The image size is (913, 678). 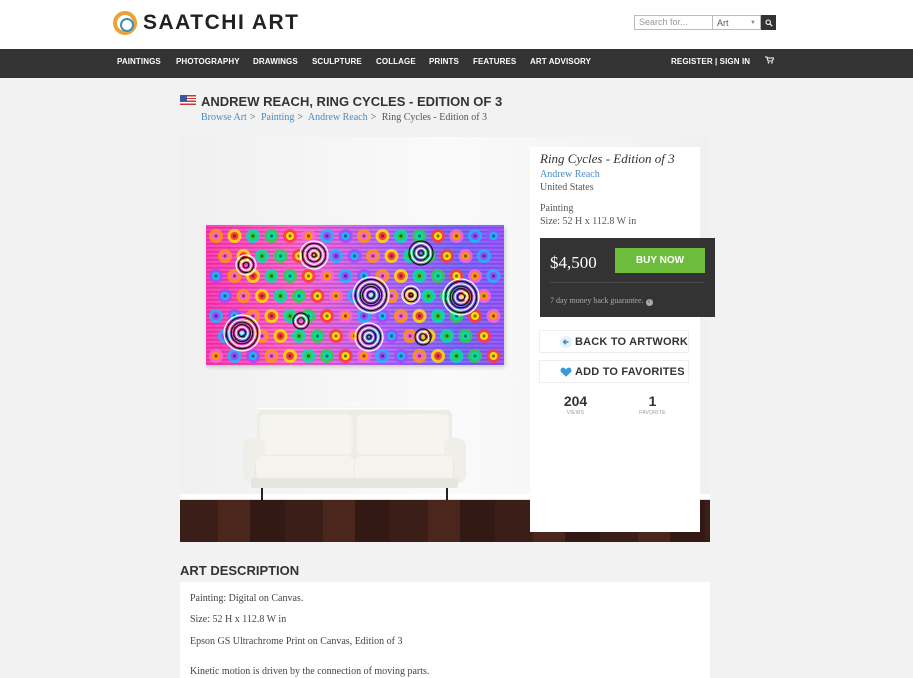 I want to click on guarantee-note: 7 day money back guarantee. i, so click(x=601, y=301).